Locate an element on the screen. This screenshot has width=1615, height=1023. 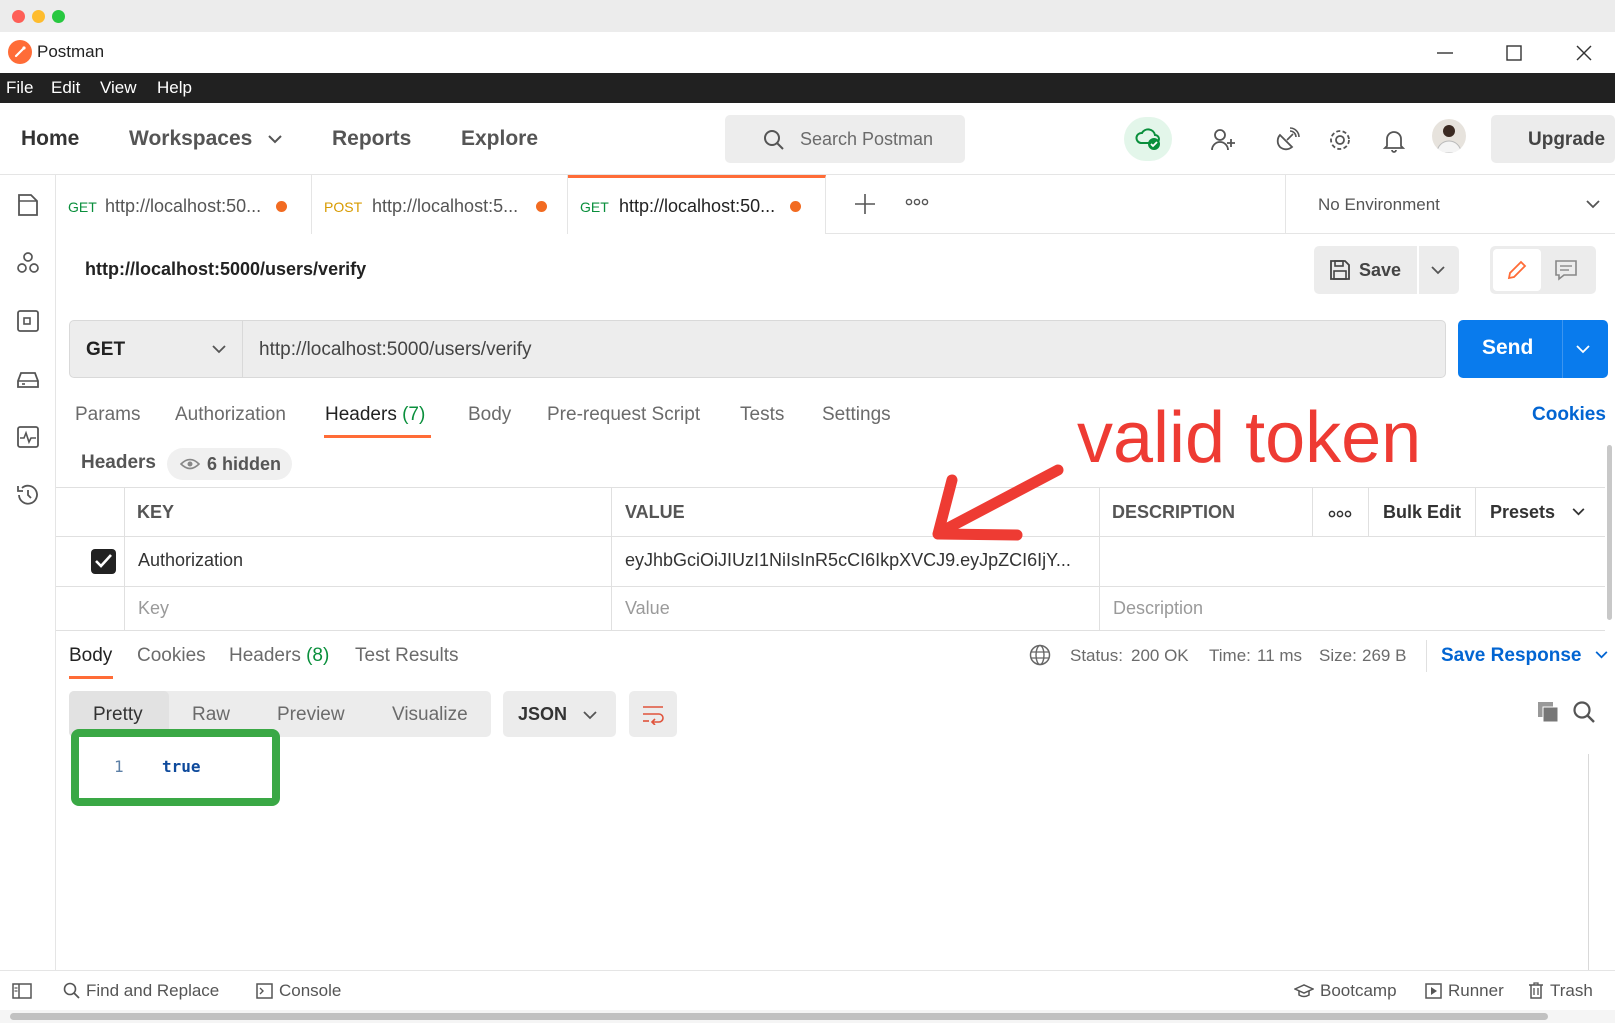
scrollbar-thumb is located at coordinates (779, 1016).